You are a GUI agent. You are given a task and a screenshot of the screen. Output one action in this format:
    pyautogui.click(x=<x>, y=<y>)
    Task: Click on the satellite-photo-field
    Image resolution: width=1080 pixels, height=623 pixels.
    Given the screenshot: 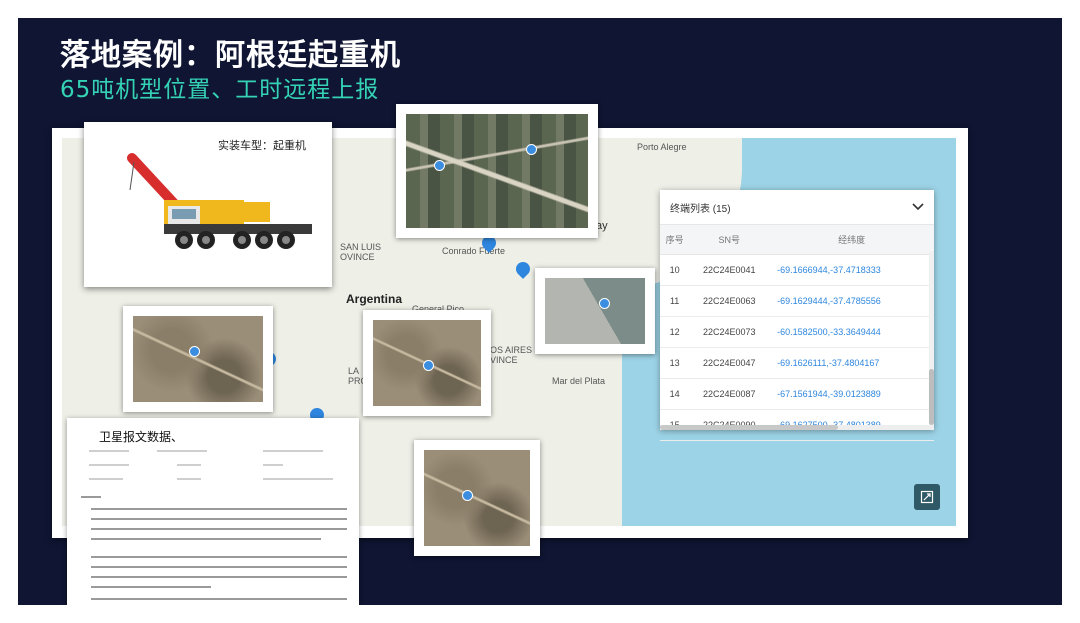 What is the action you would take?
    pyautogui.click(x=198, y=359)
    